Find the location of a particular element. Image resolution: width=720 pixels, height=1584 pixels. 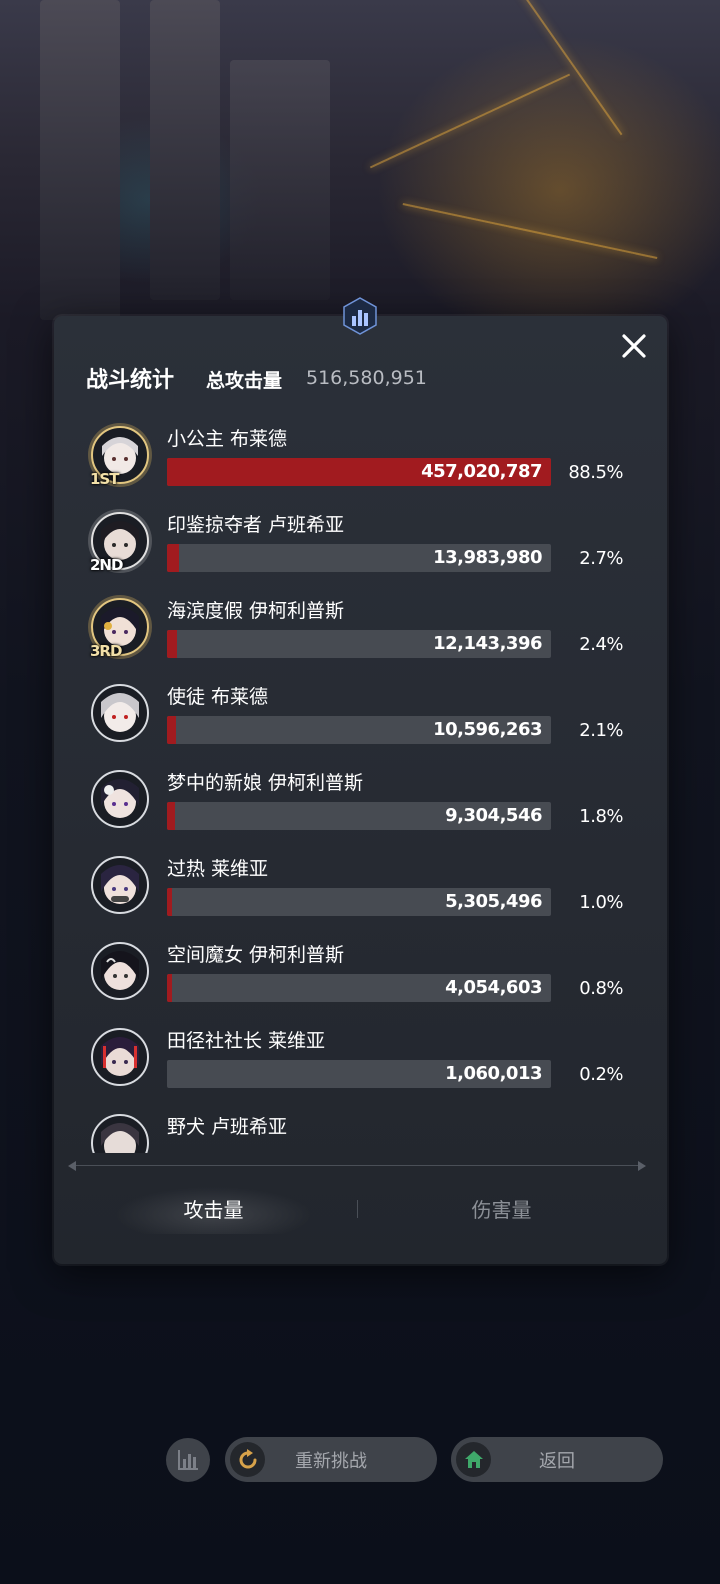

bar-chart-icon is located at coordinates (188, 1460).